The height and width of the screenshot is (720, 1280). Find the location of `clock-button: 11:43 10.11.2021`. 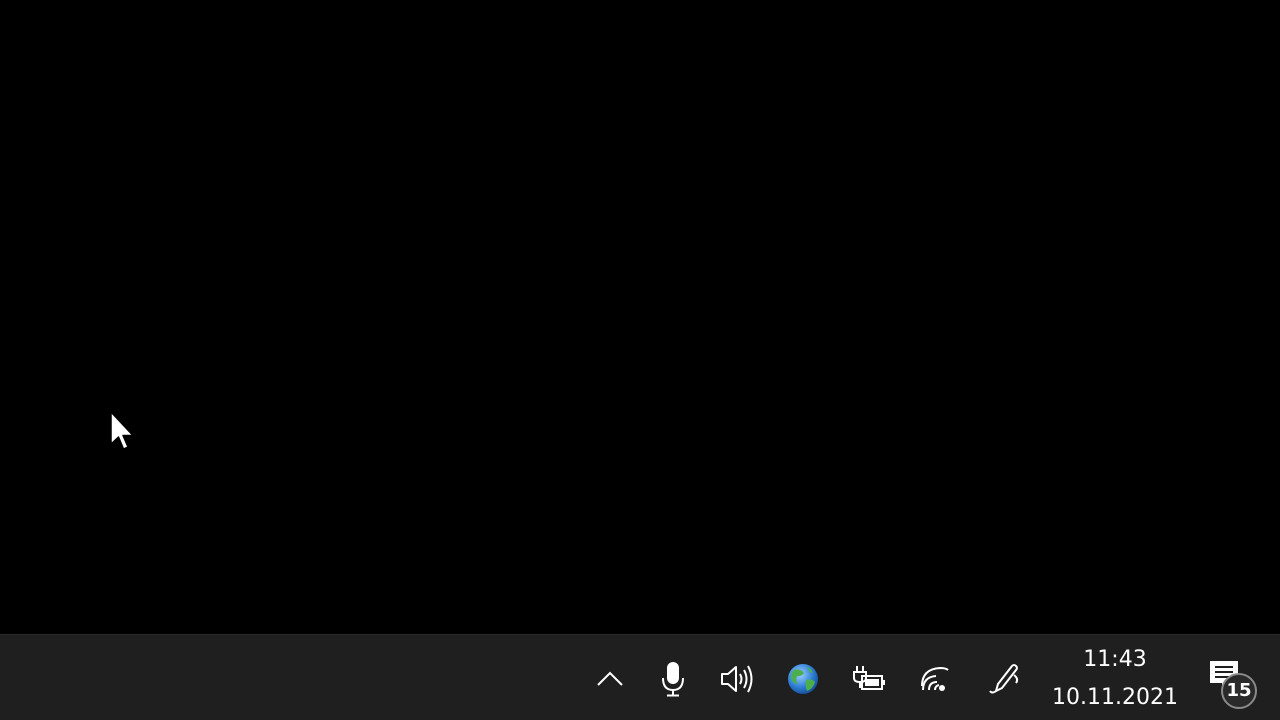

clock-button: 11:43 10.11.2021 is located at coordinates (1115, 679).